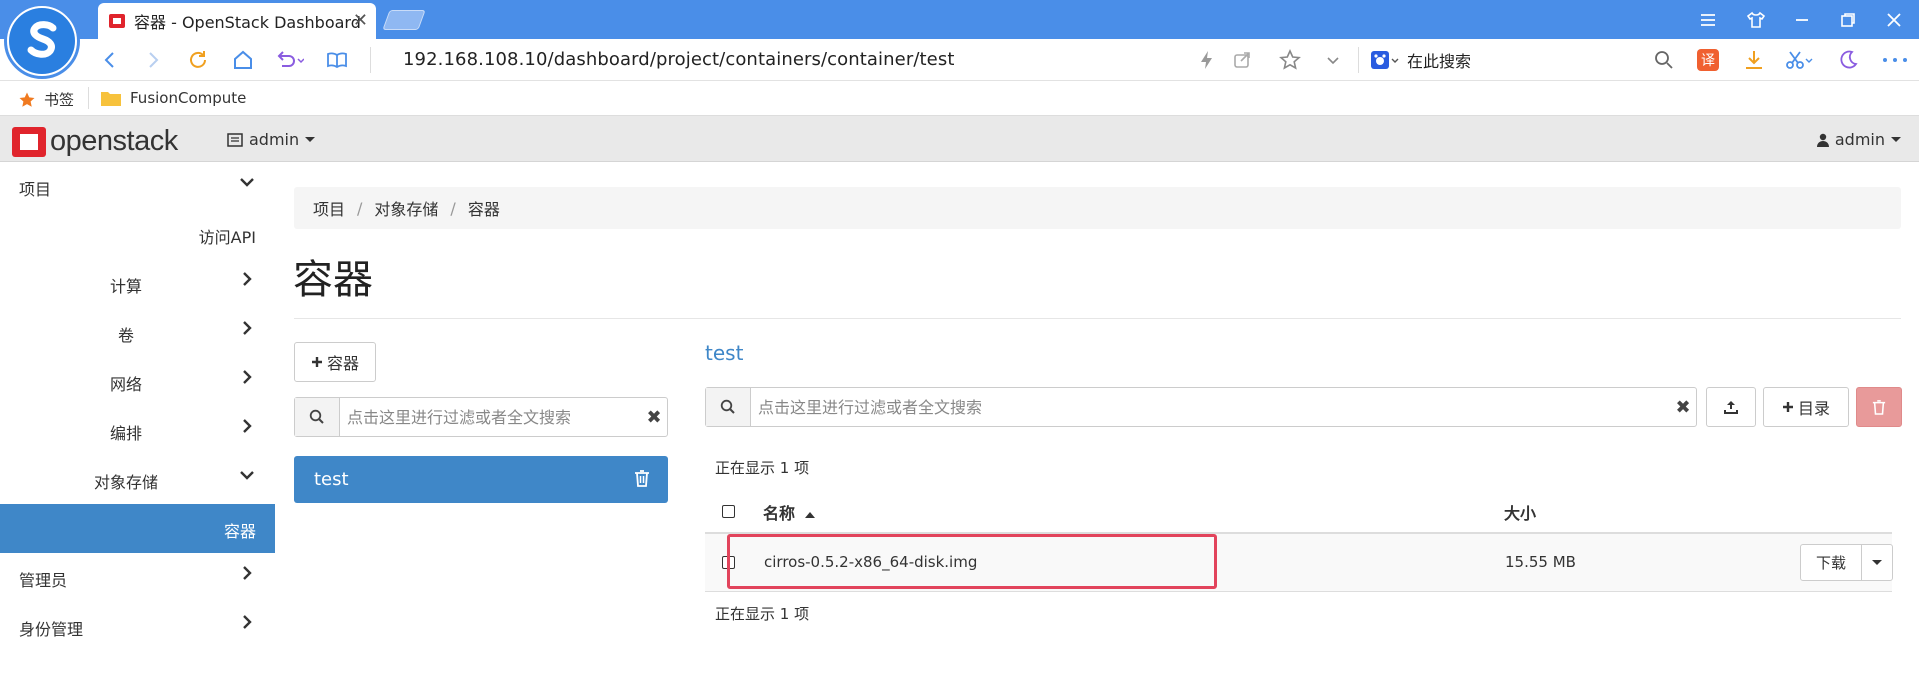 The width and height of the screenshot is (1919, 680). Describe the element at coordinates (406, 208) in the screenshot. I see `breadcrumb-item: 对象存储` at that location.